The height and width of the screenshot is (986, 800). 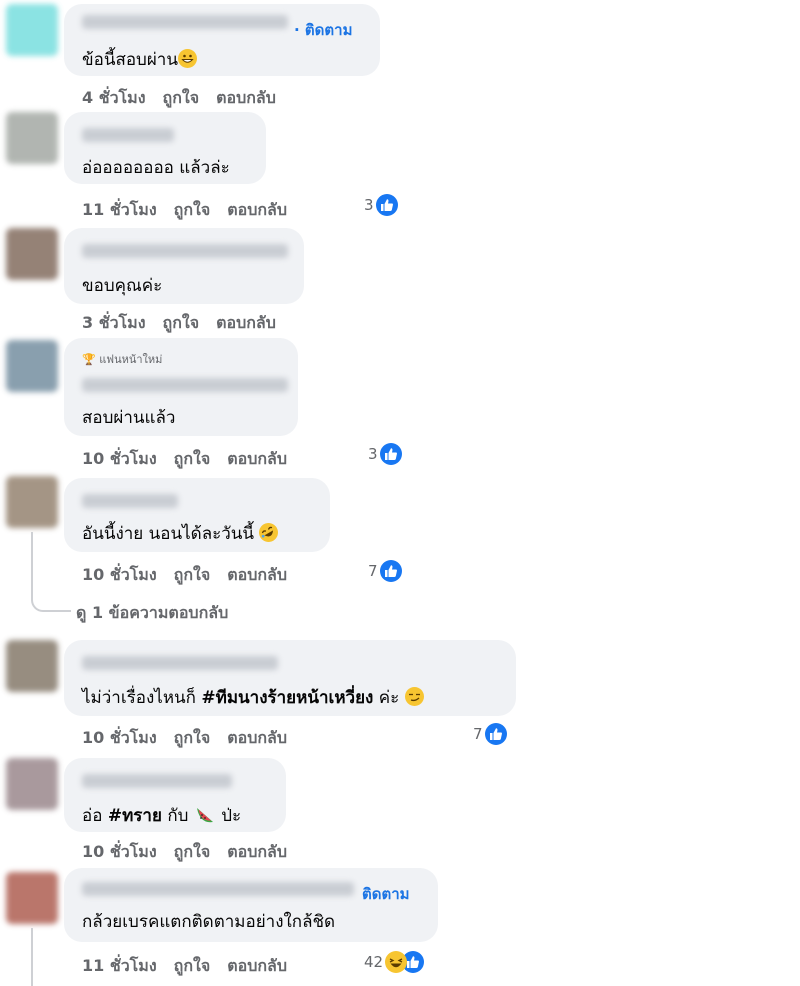 I want to click on comment-text: อันนี้ง่าย นอนได้ละวันนี้, so click(x=182, y=533).